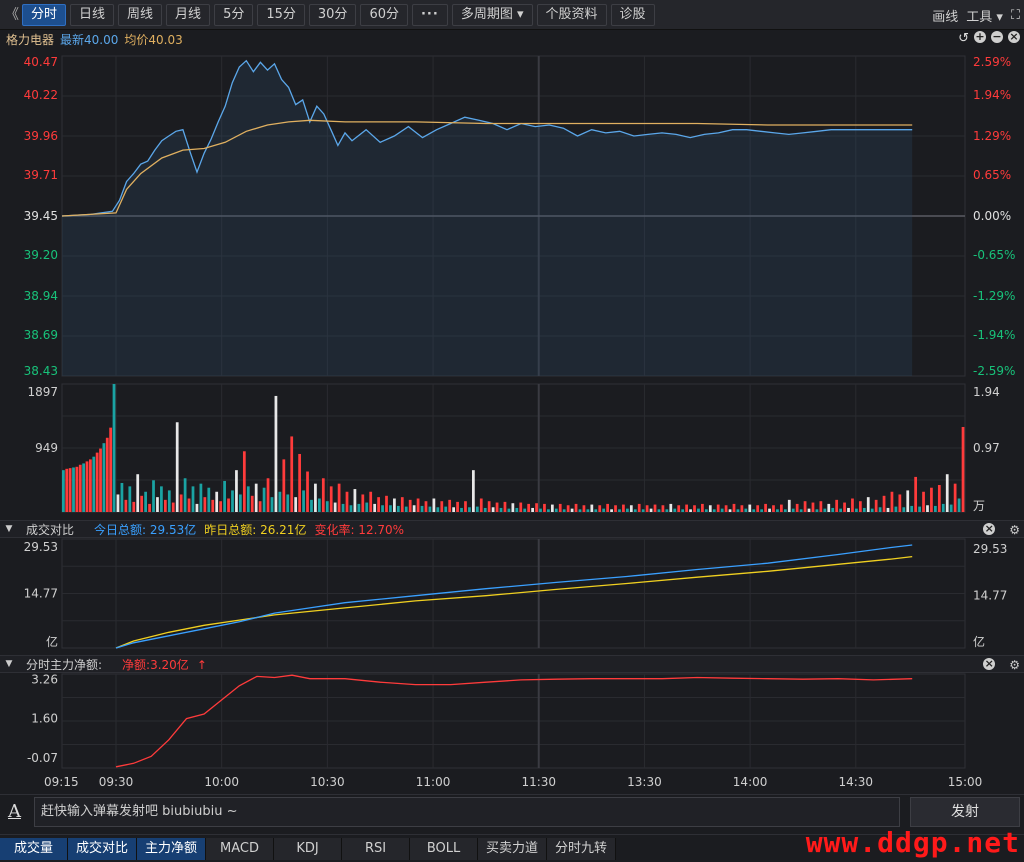 This screenshot has width=1024, height=862. I want to click on period-tab-60min: 60分, so click(384, 15).